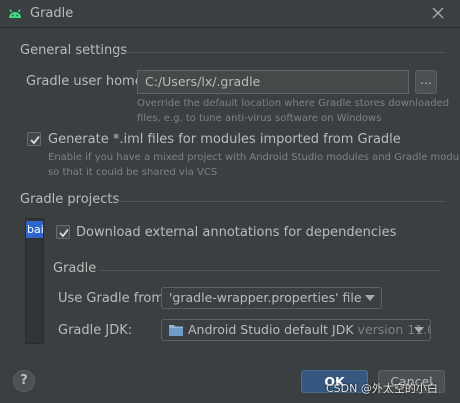 The height and width of the screenshot is (403, 460). I want to click on download-annotations-checkbox, so click(63, 232).